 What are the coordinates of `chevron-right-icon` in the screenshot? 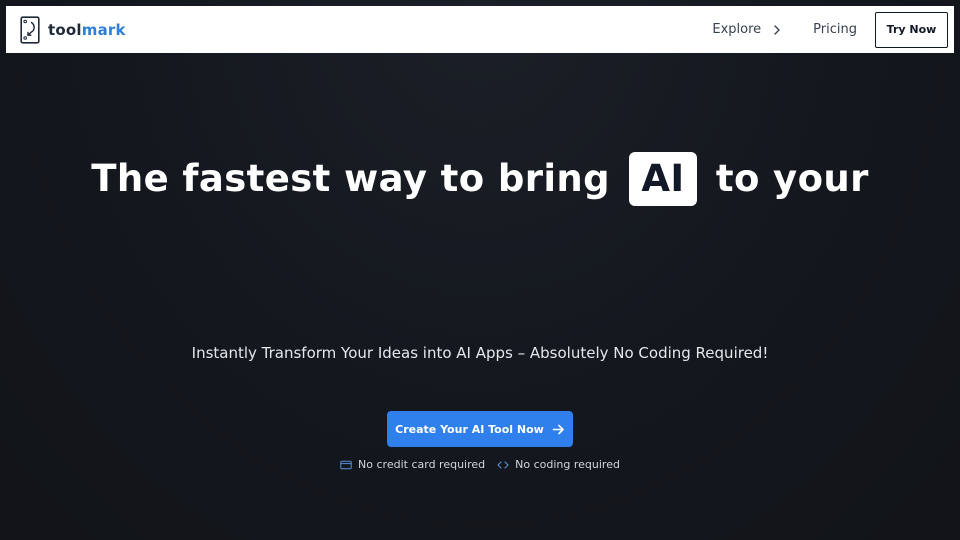 It's located at (777, 29).